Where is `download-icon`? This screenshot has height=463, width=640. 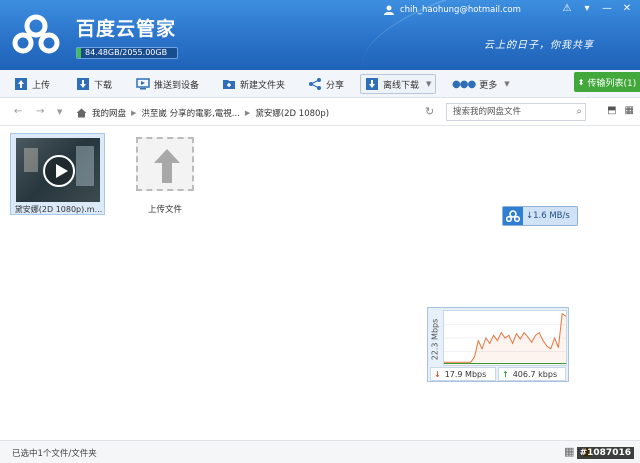 download-icon is located at coordinates (83, 84).